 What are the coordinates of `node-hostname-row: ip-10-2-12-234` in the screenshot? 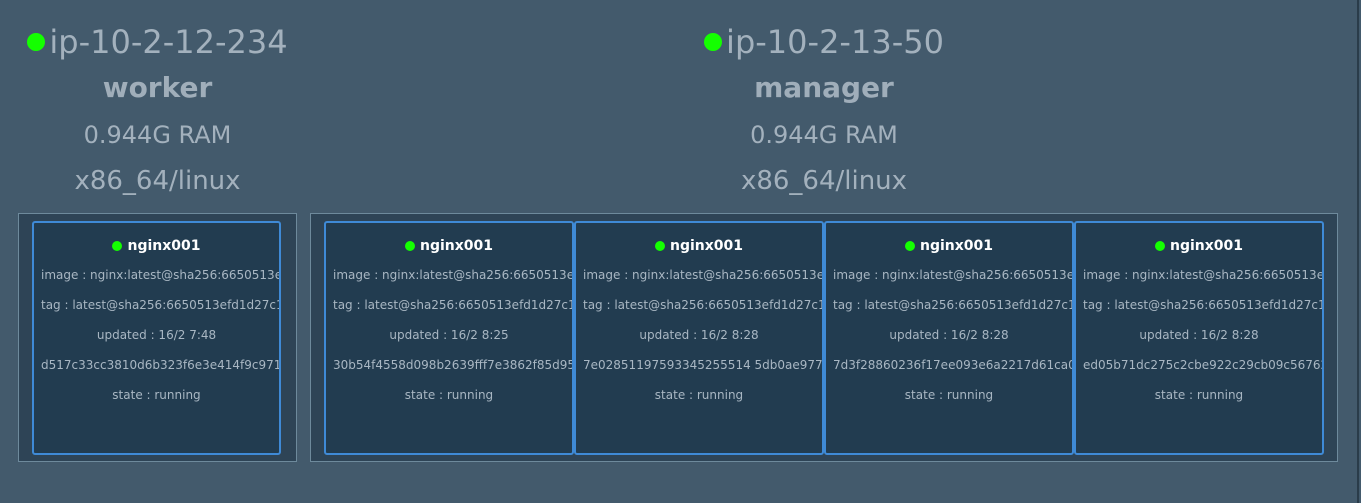 It's located at (157, 42).